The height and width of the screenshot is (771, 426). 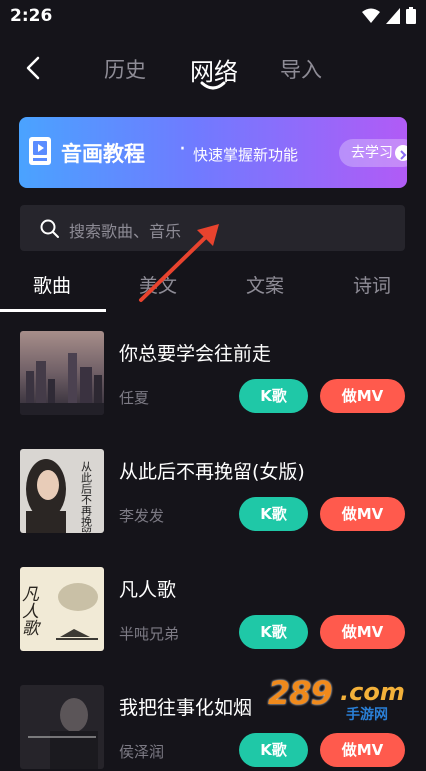 I want to click on song-row: 我把往事化如烟 侯泽润 K歌 做MV, so click(x=213, y=728).